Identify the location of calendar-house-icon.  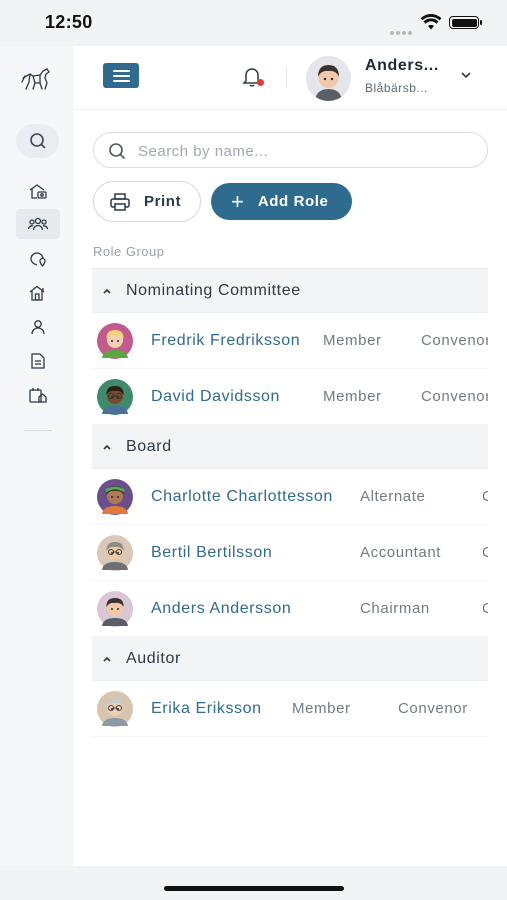
(38, 395).